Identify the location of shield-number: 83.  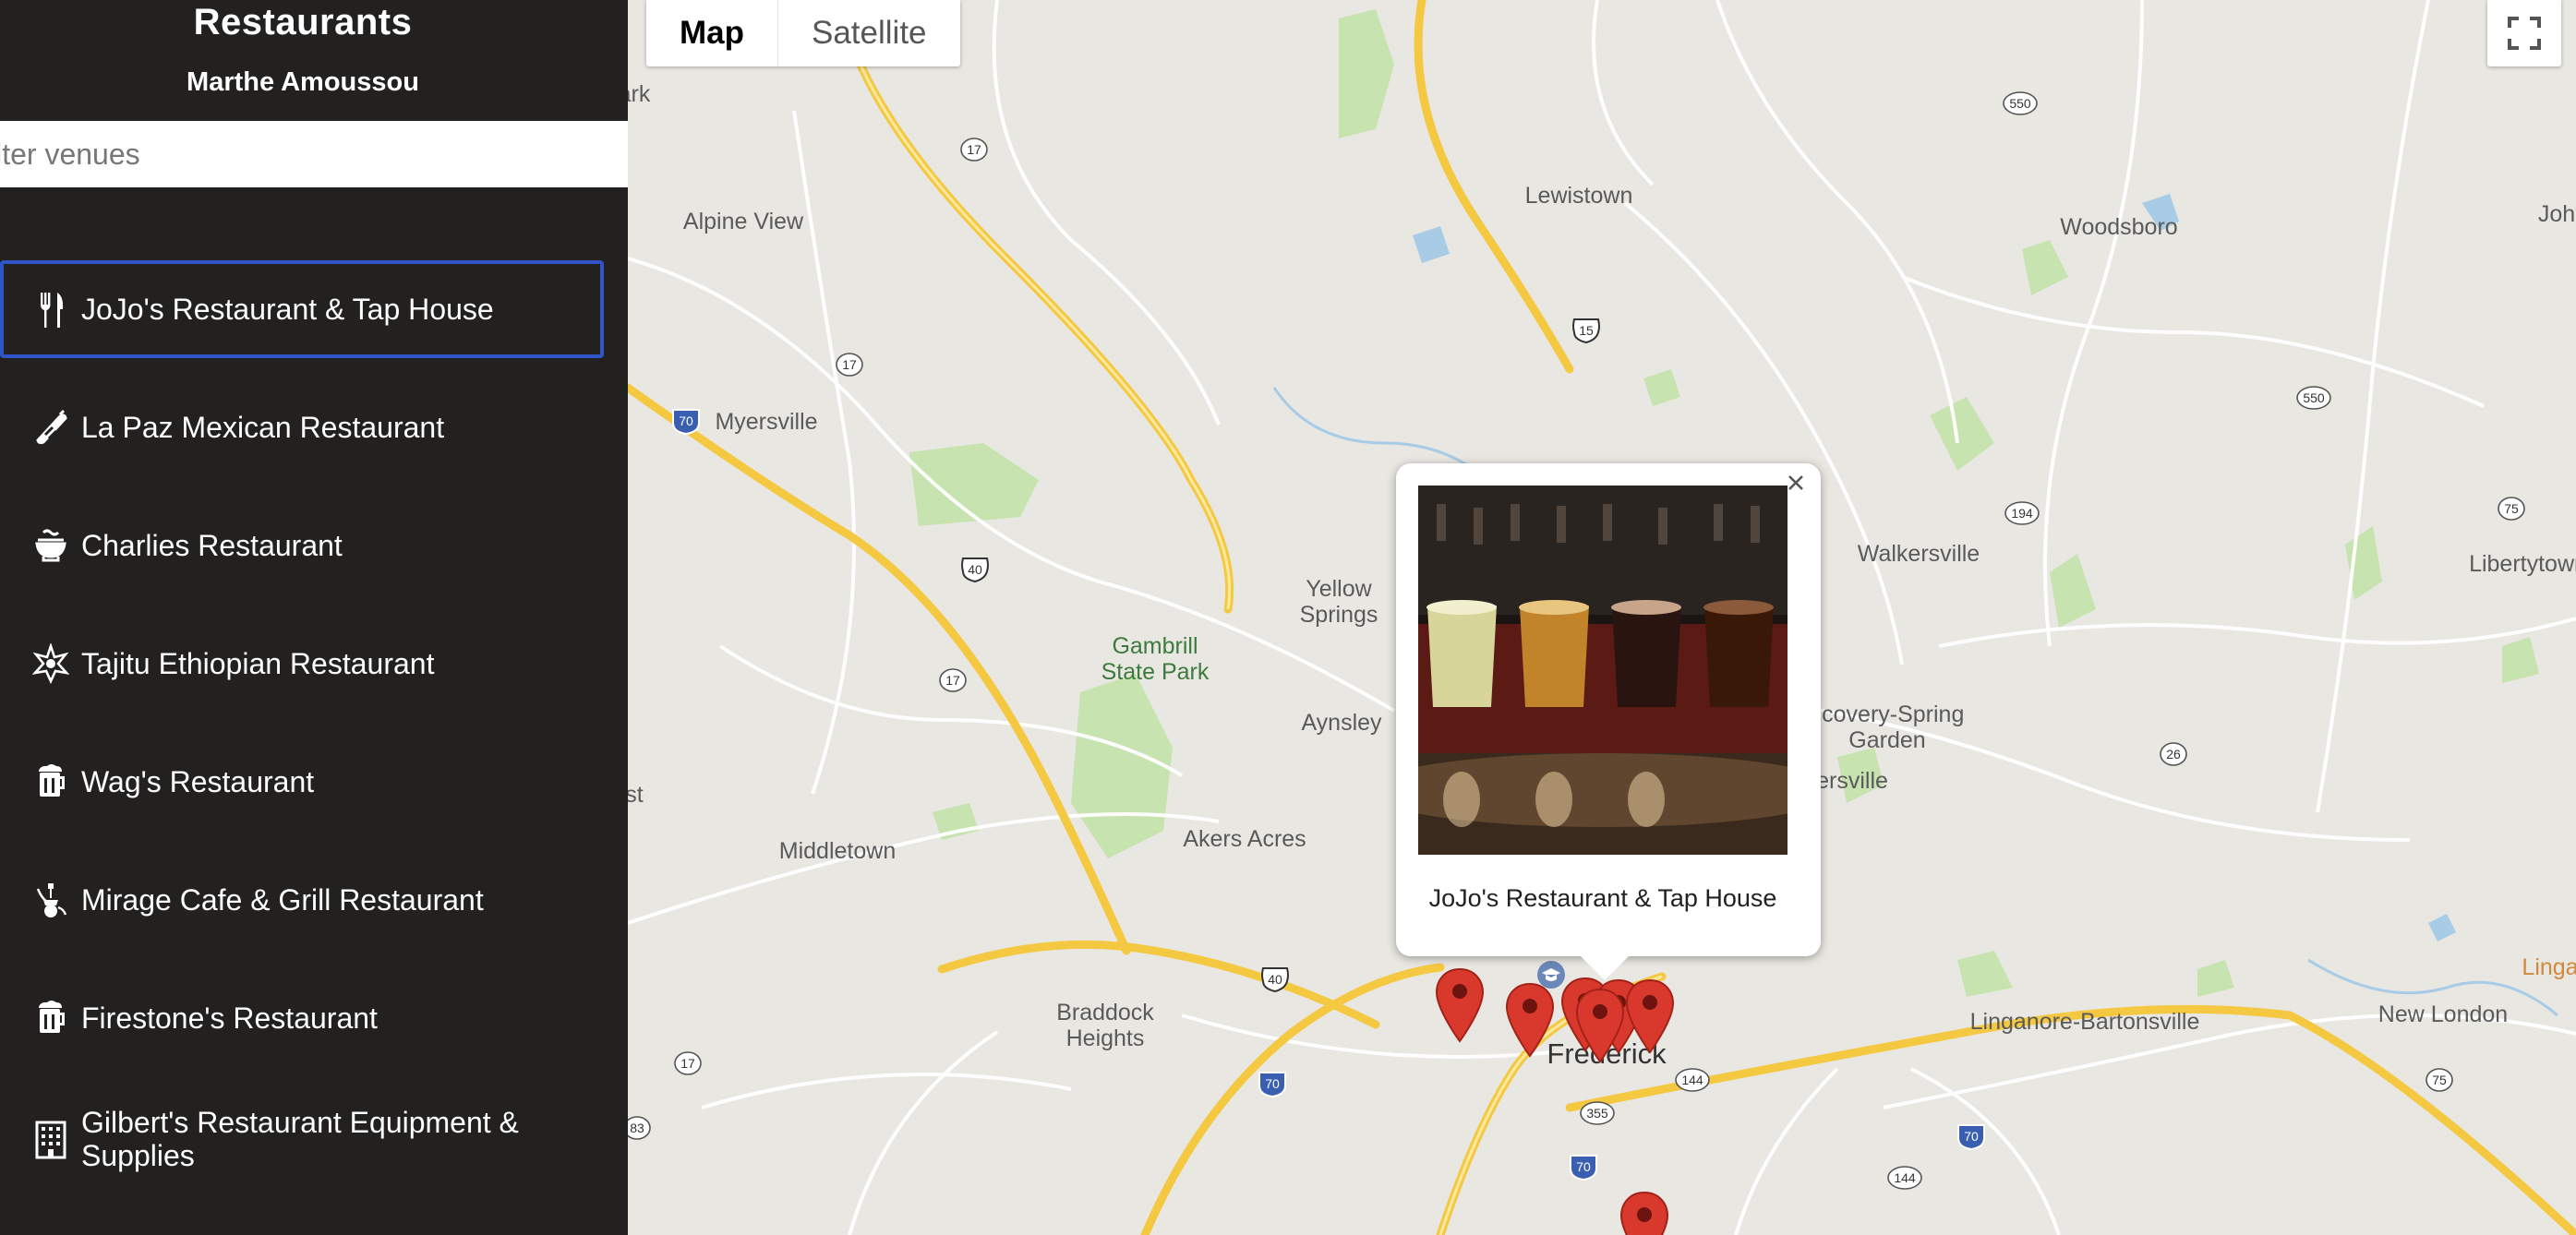
(637, 1128).